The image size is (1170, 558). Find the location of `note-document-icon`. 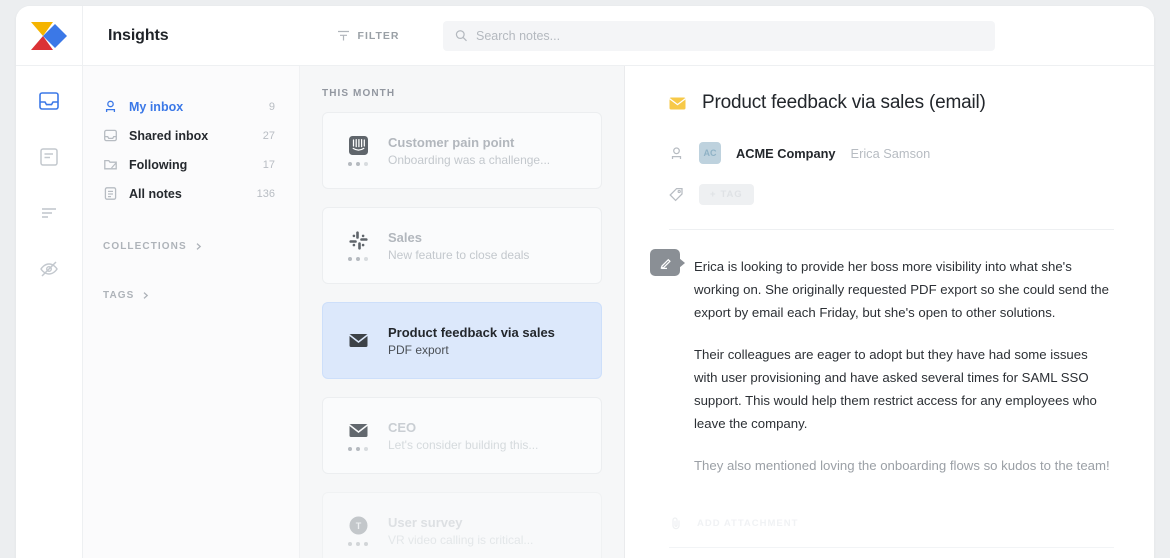

note-document-icon is located at coordinates (49, 157).